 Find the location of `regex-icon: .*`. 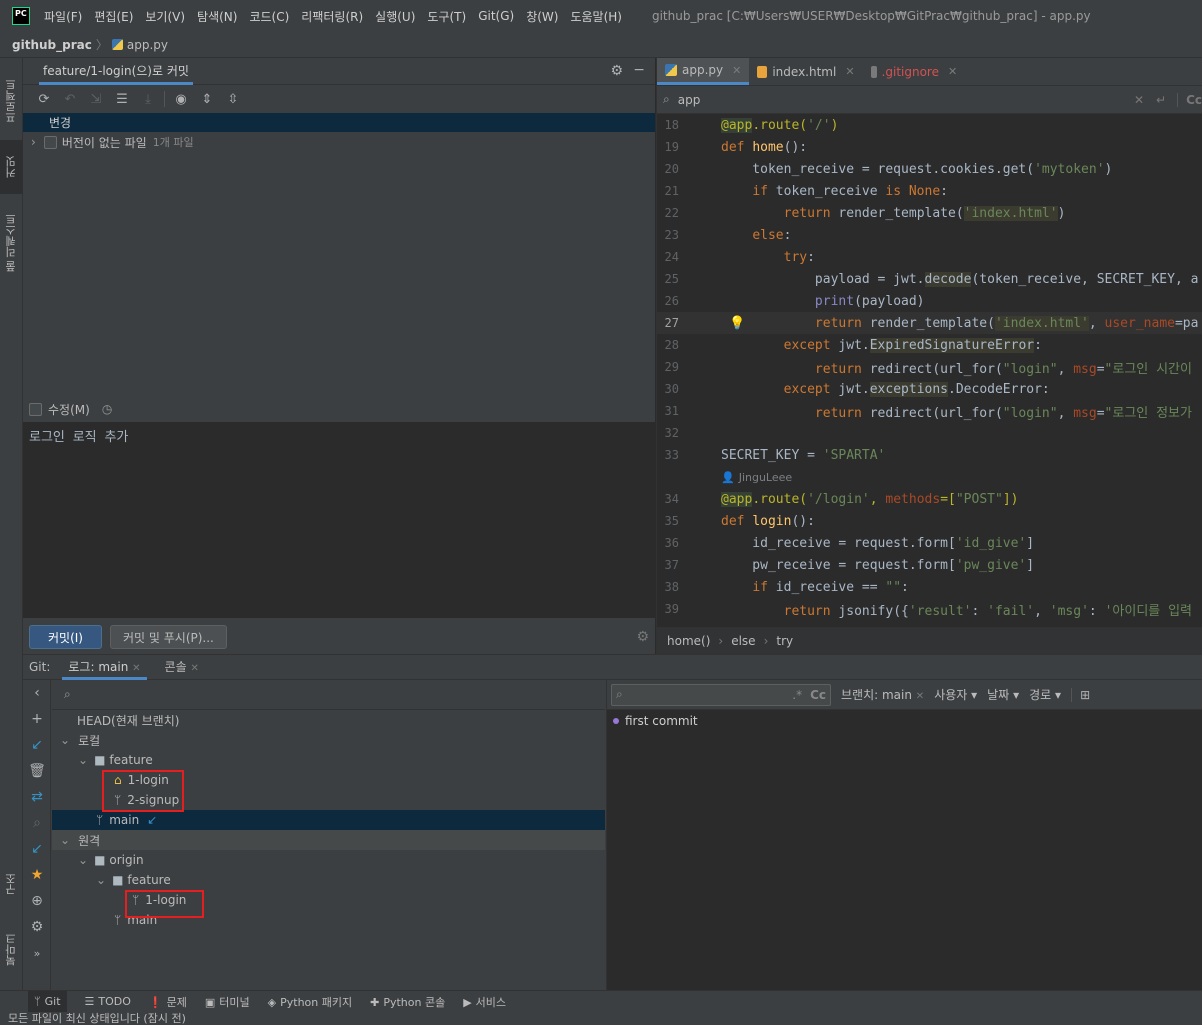

regex-icon: .* is located at coordinates (797, 695).